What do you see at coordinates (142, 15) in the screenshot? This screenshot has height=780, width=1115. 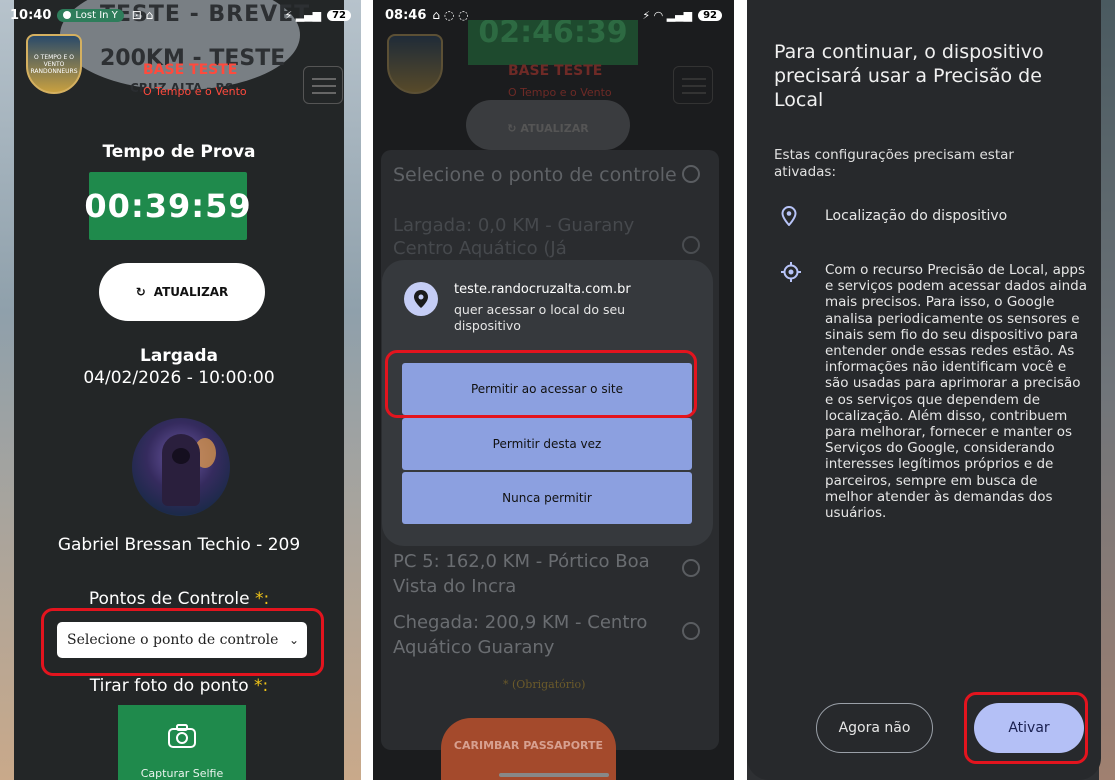 I see `notification-icons: ⊡ ⌂` at bounding box center [142, 15].